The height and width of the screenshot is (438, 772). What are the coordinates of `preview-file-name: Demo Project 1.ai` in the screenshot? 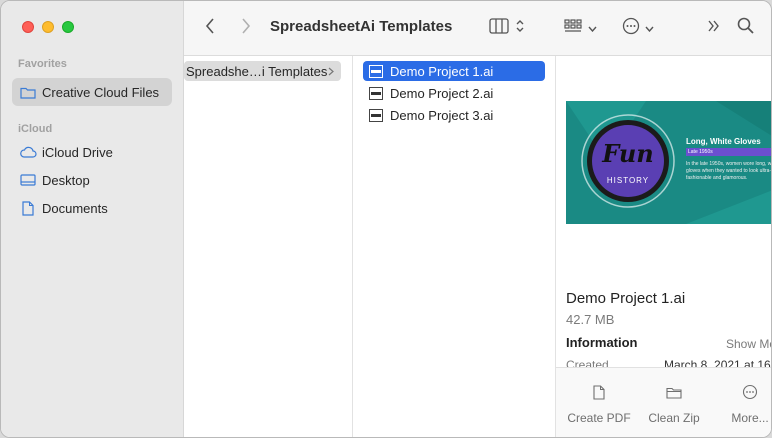 It's located at (626, 298).